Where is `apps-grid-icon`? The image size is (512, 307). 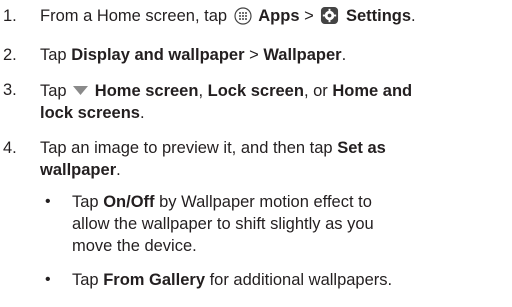 apps-grid-icon is located at coordinates (243, 19).